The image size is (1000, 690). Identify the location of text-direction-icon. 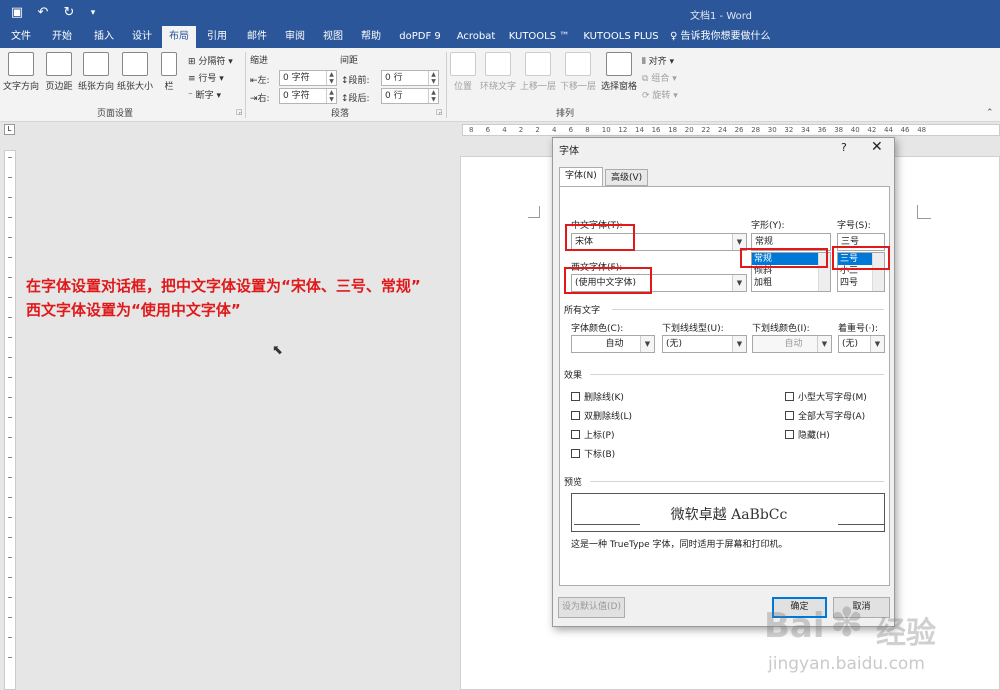
(21, 64).